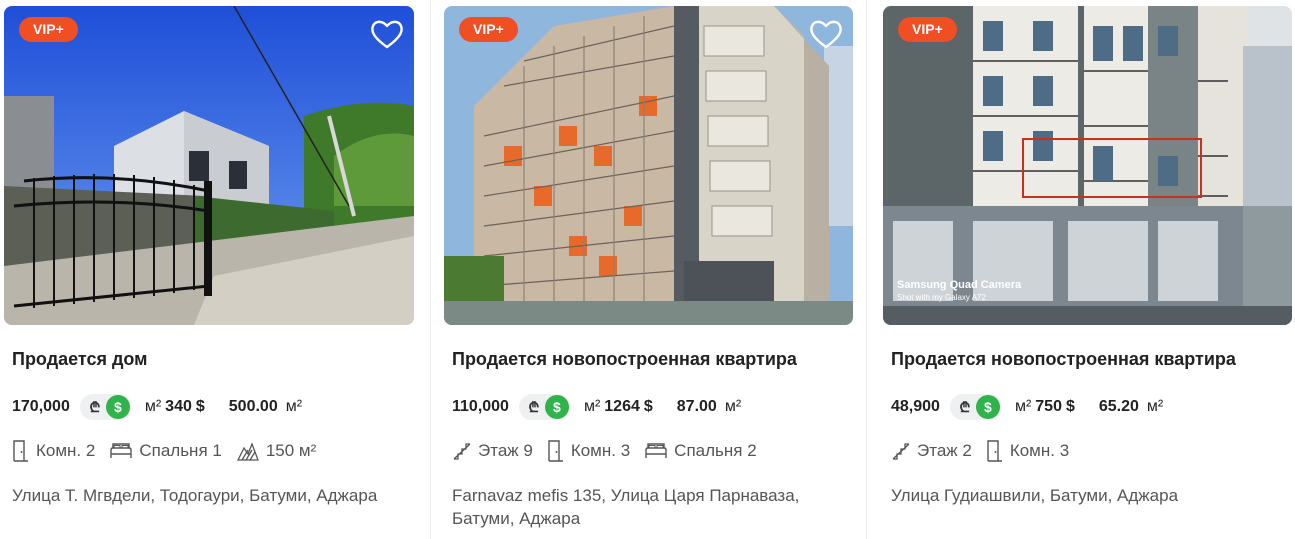 The width and height of the screenshot is (1295, 539). What do you see at coordinates (959, 285) in the screenshot?
I see `camera-watermark-1: Samsung Quad Camera` at bounding box center [959, 285].